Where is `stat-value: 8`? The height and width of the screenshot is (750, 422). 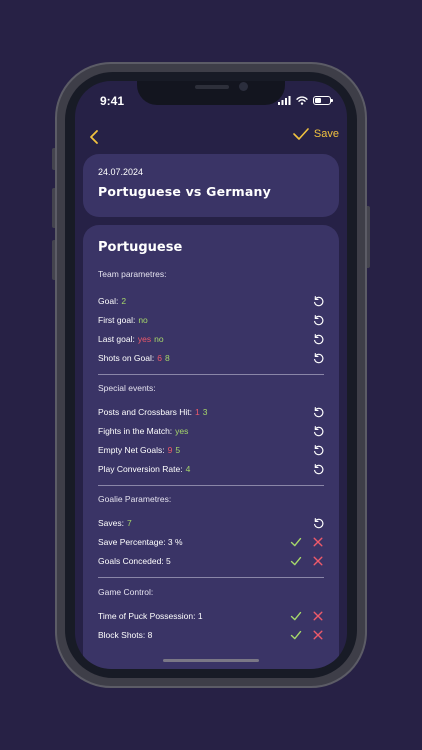 stat-value: 8 is located at coordinates (167, 358).